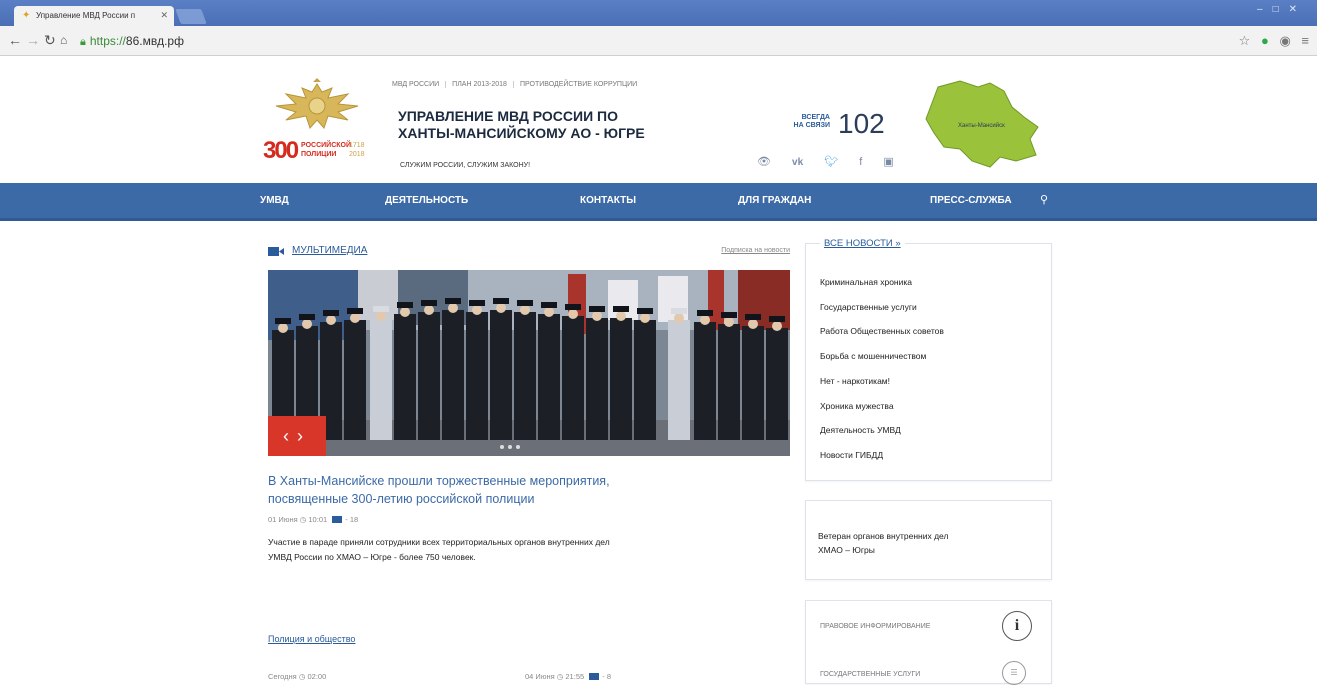 The height and width of the screenshot is (685, 1317). What do you see at coordinates (1298, 9) in the screenshot?
I see `close-window-icon: ✕` at bounding box center [1298, 9].